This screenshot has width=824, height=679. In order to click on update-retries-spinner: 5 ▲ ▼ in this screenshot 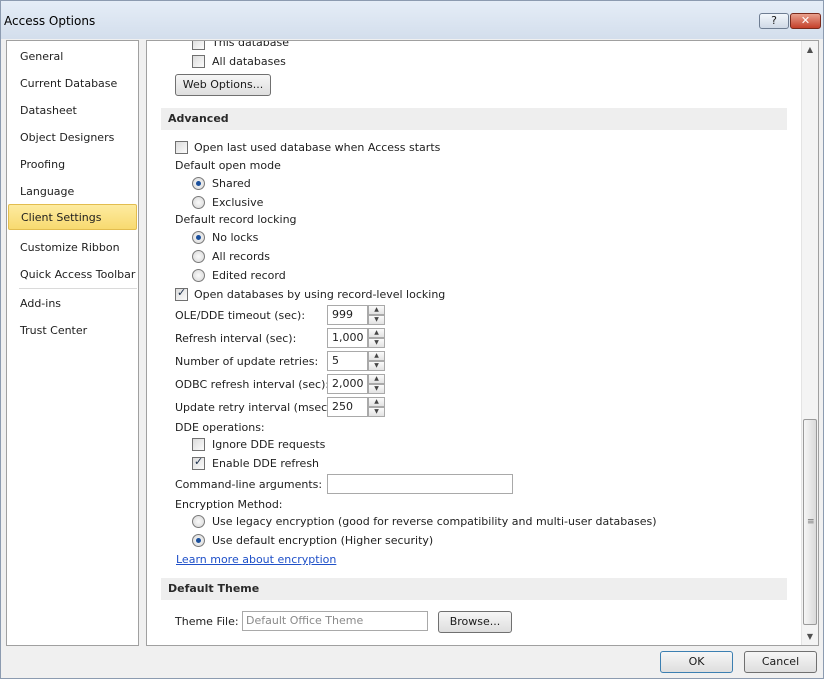, I will do `click(356, 361)`.